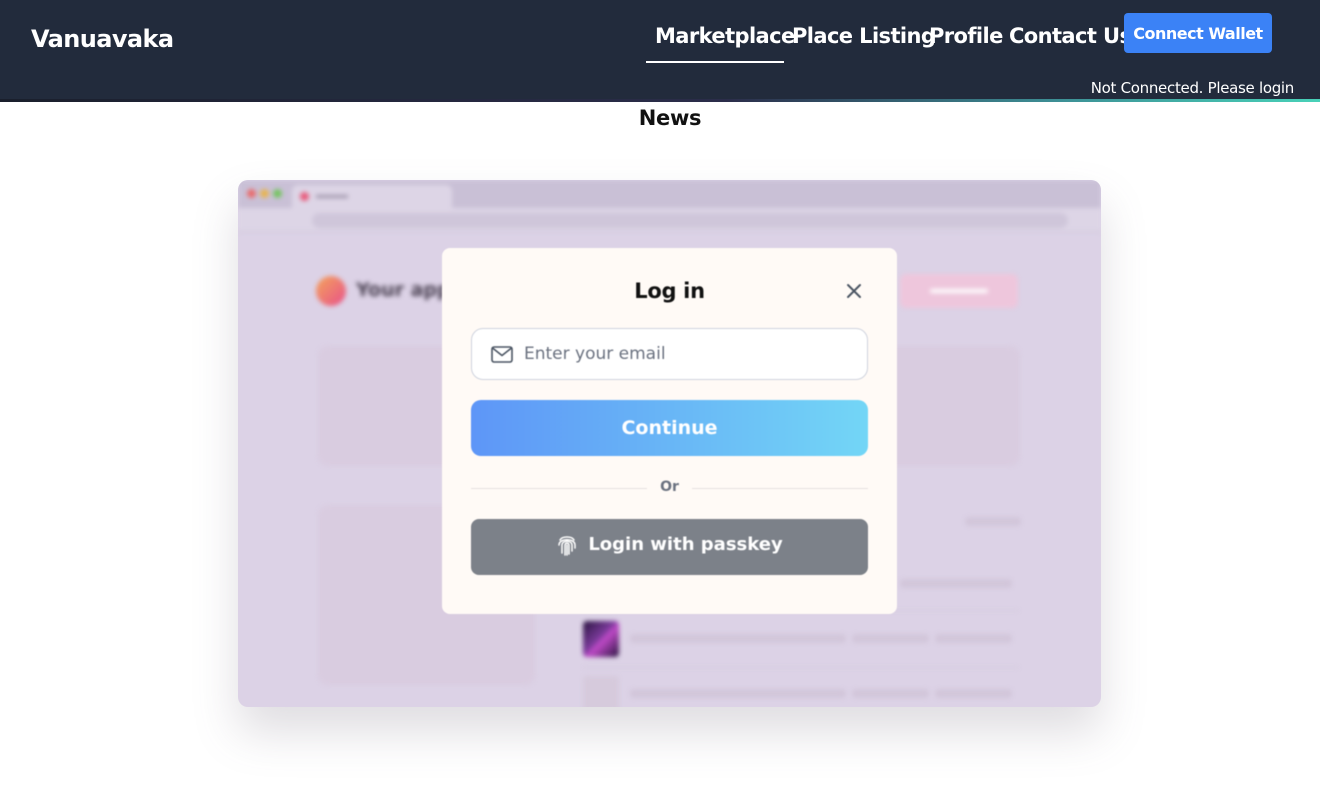 This screenshot has width=1320, height=790. I want to click on mock-app-logo, so click(331, 291).